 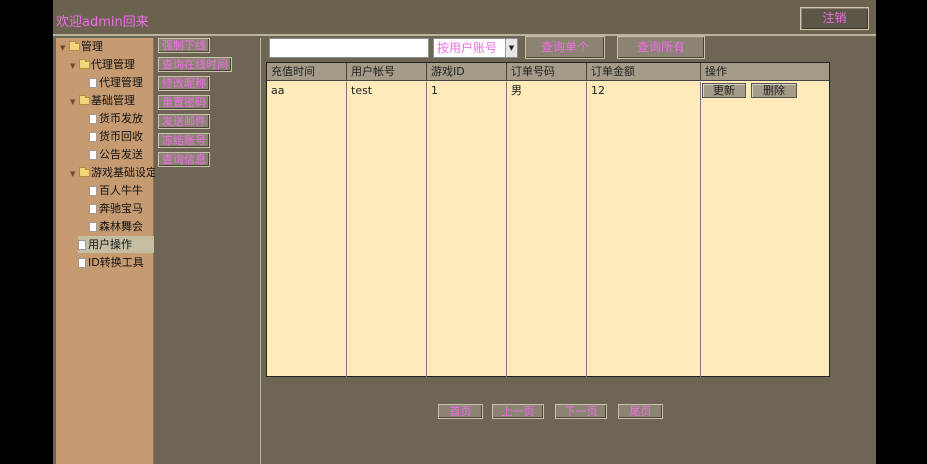 I want to click on tree-label: 公告发送, so click(x=121, y=154).